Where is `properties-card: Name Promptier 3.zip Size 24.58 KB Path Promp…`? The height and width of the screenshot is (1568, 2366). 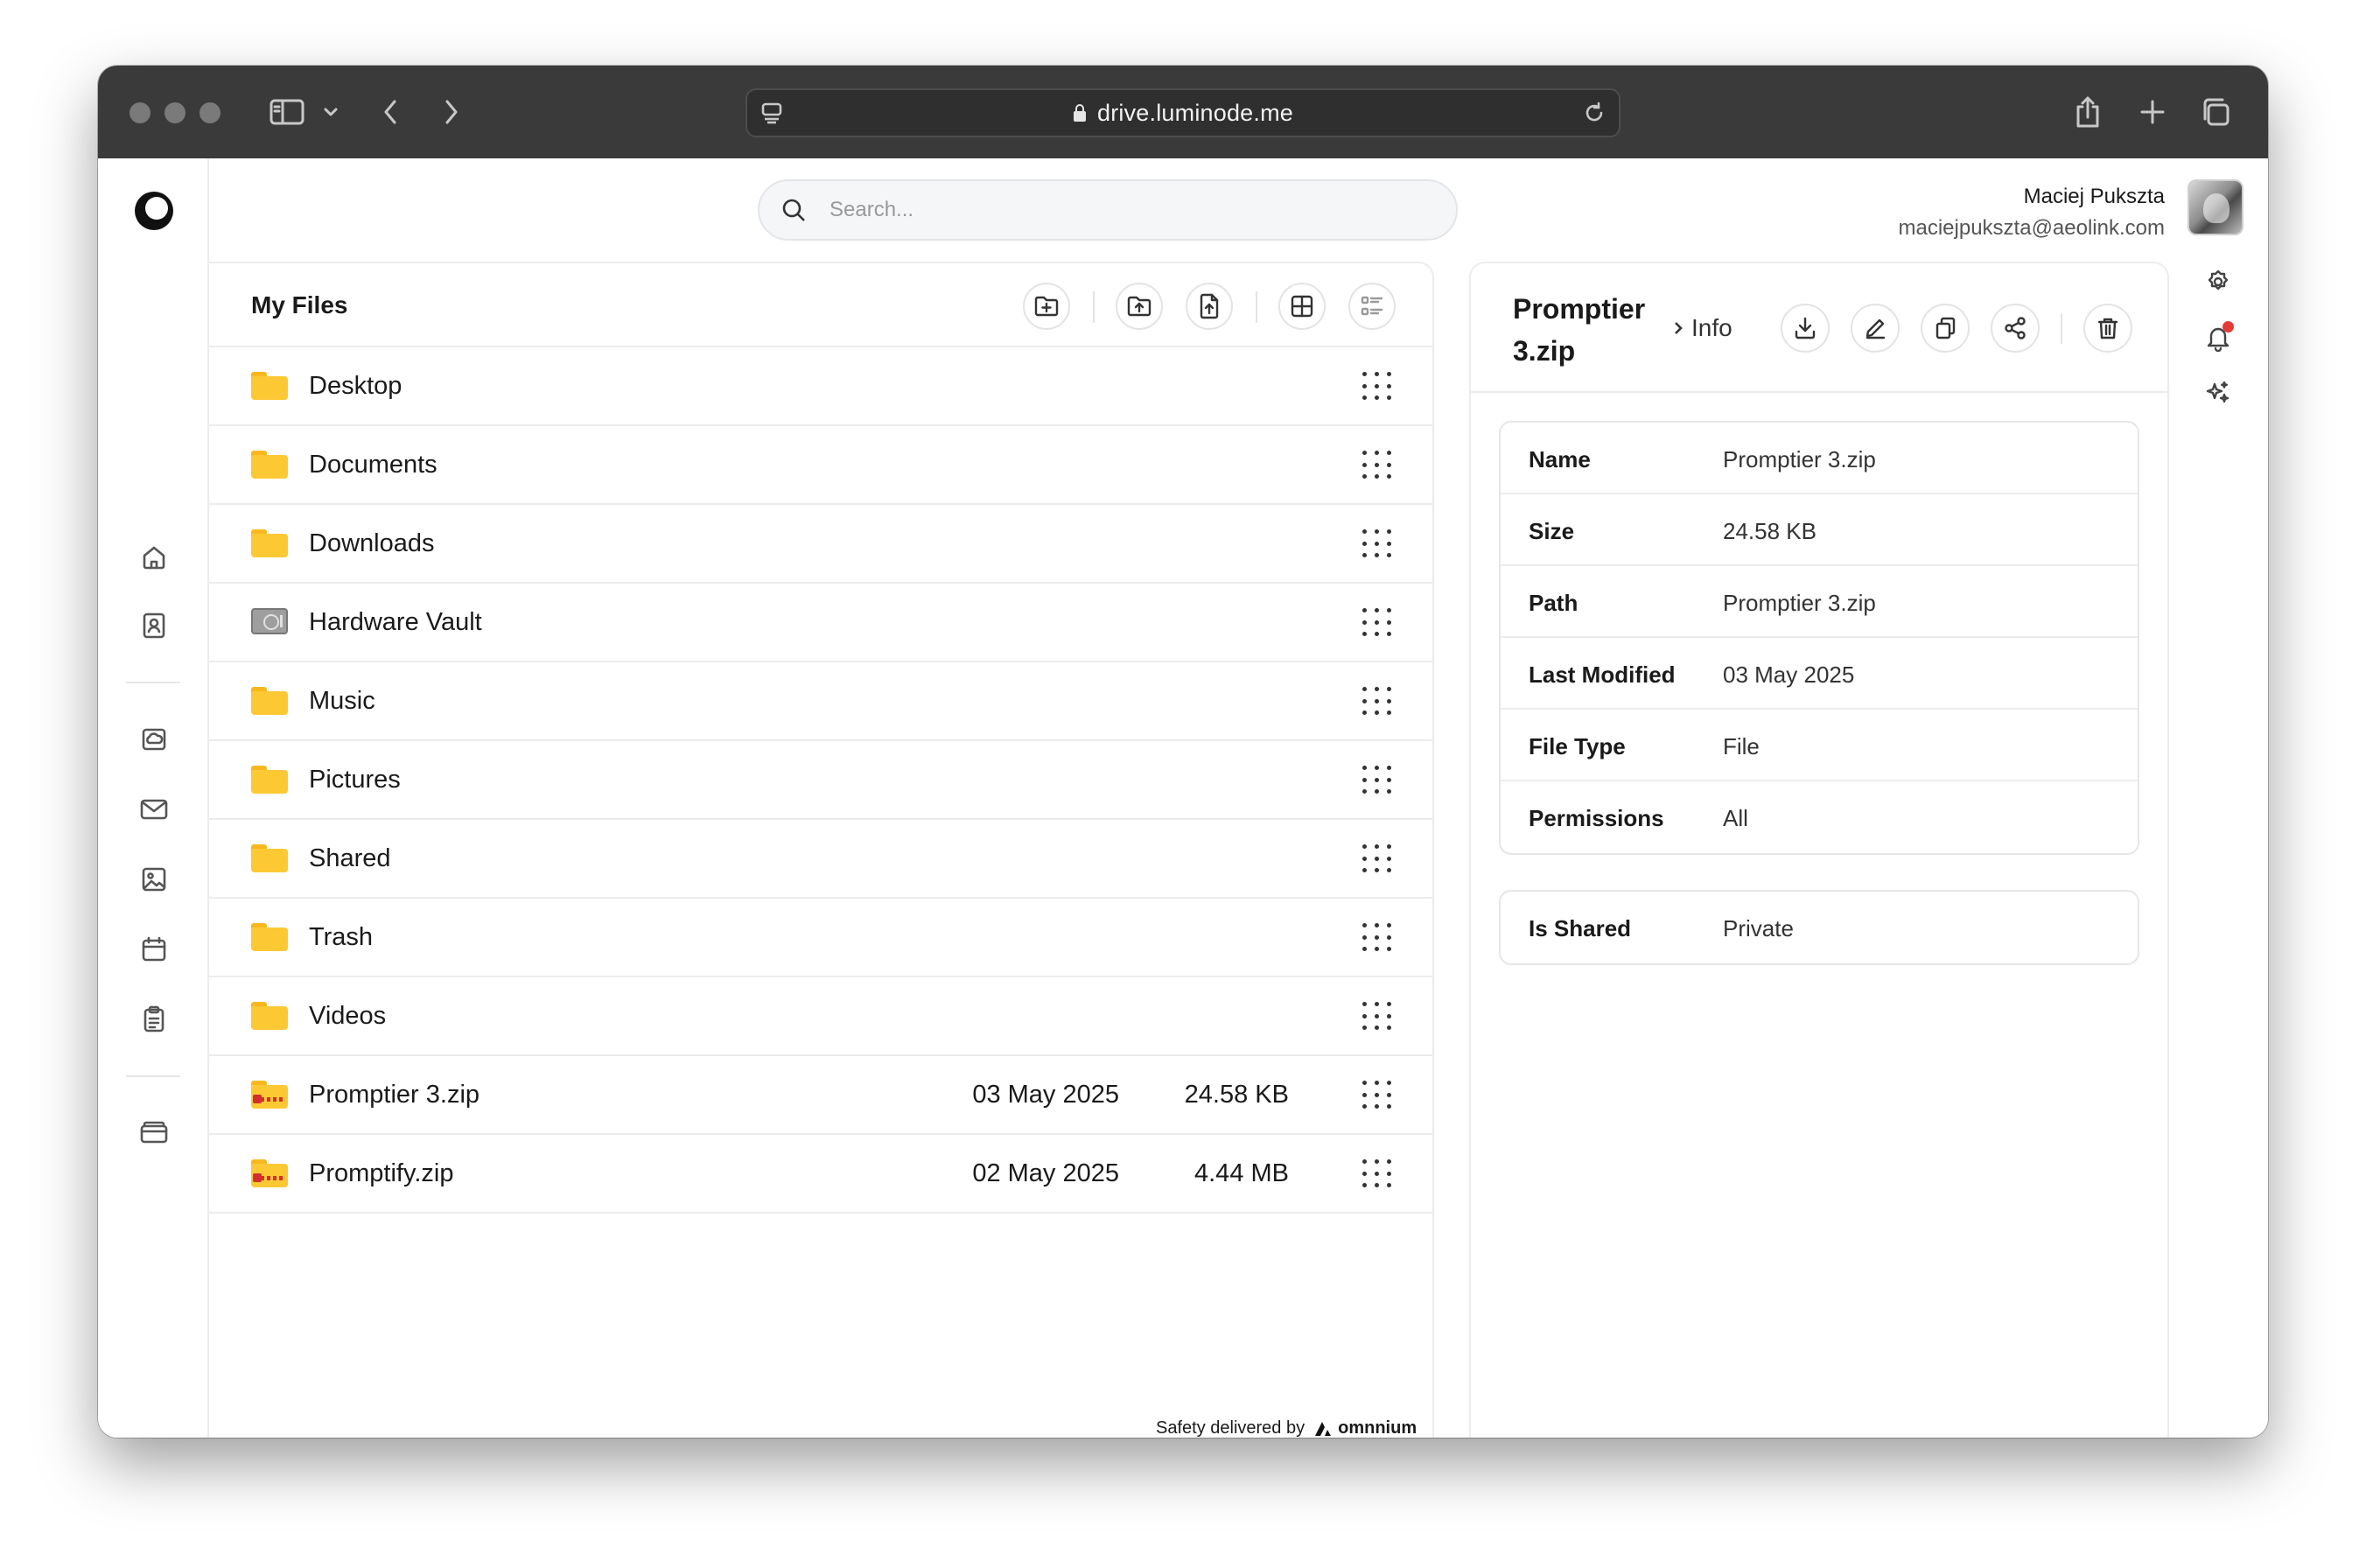 properties-card: Name Promptier 3.zip Size 24.58 KB Path Promp… is located at coordinates (1819, 638).